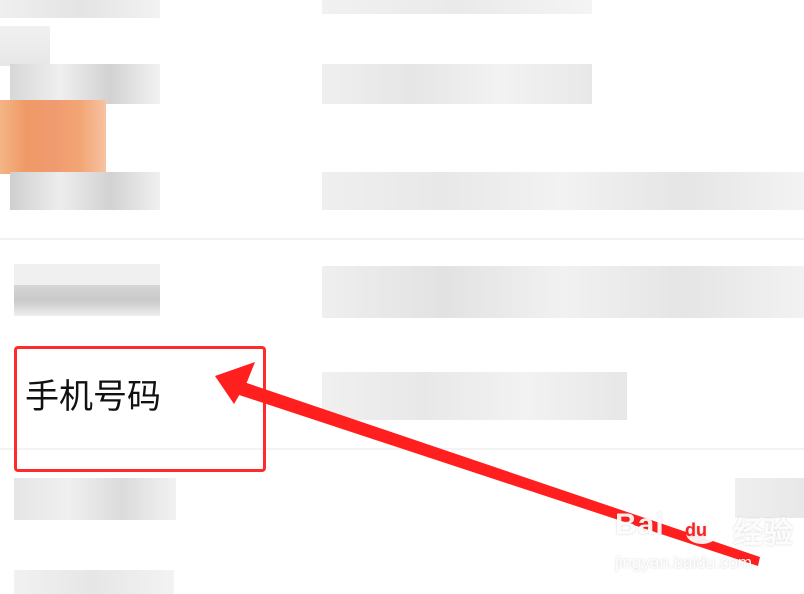 The height and width of the screenshot is (594, 804). Describe the element at coordinates (684, 562) in the screenshot. I see `watermark-url-text: jingyan.baidu.com` at that location.